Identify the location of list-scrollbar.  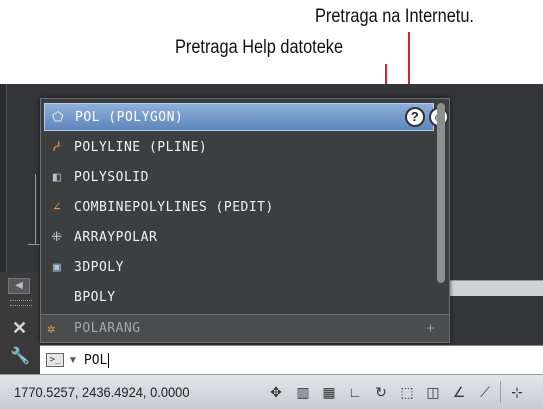
(441, 193).